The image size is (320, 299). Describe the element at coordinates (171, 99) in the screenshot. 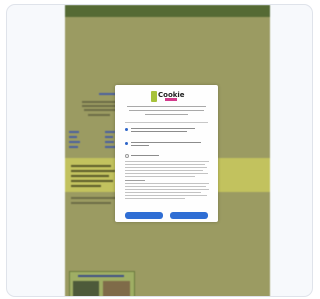

I see `logo-accent` at that location.